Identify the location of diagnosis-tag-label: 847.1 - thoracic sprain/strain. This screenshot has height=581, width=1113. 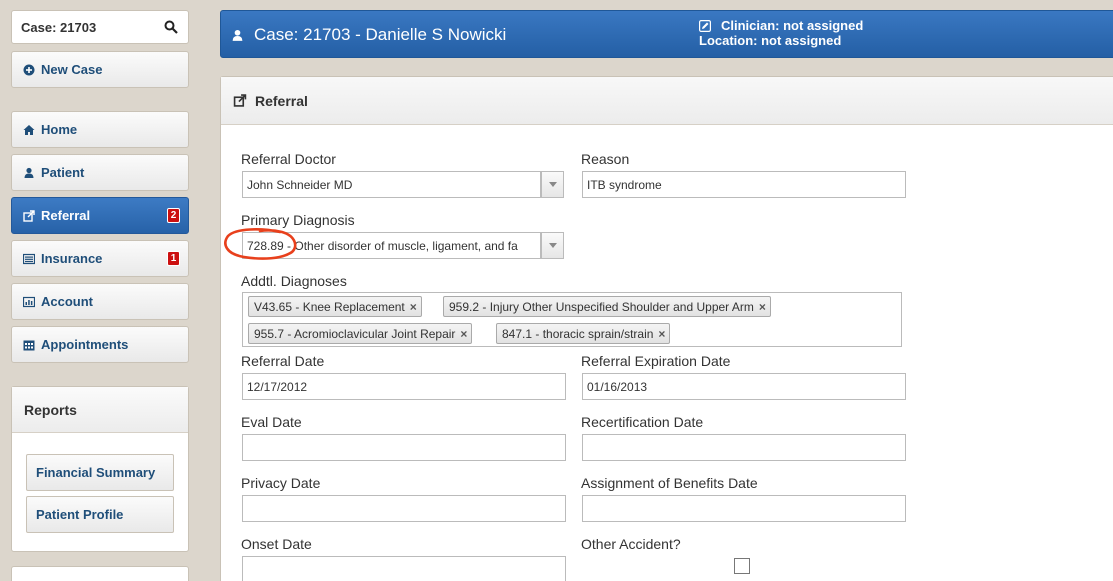
(578, 333).